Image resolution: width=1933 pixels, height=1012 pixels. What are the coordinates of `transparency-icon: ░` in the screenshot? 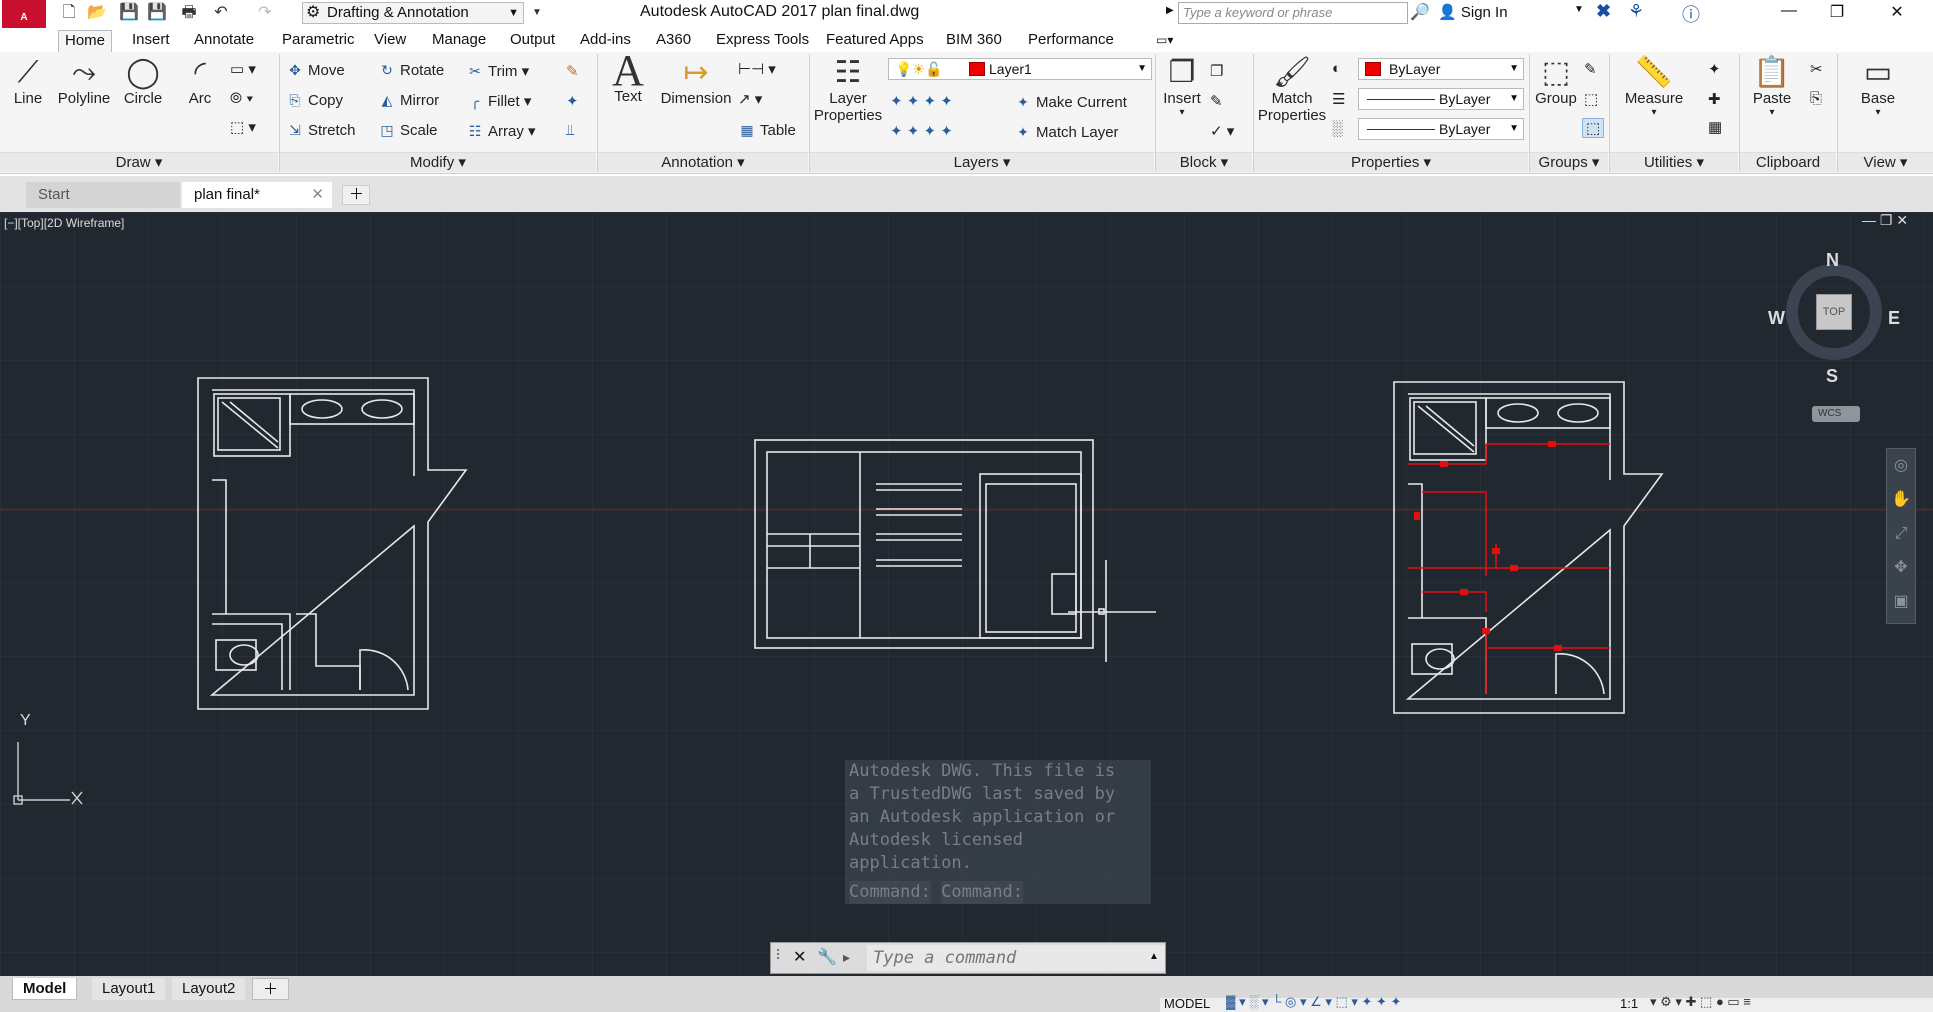 It's located at (1337, 128).